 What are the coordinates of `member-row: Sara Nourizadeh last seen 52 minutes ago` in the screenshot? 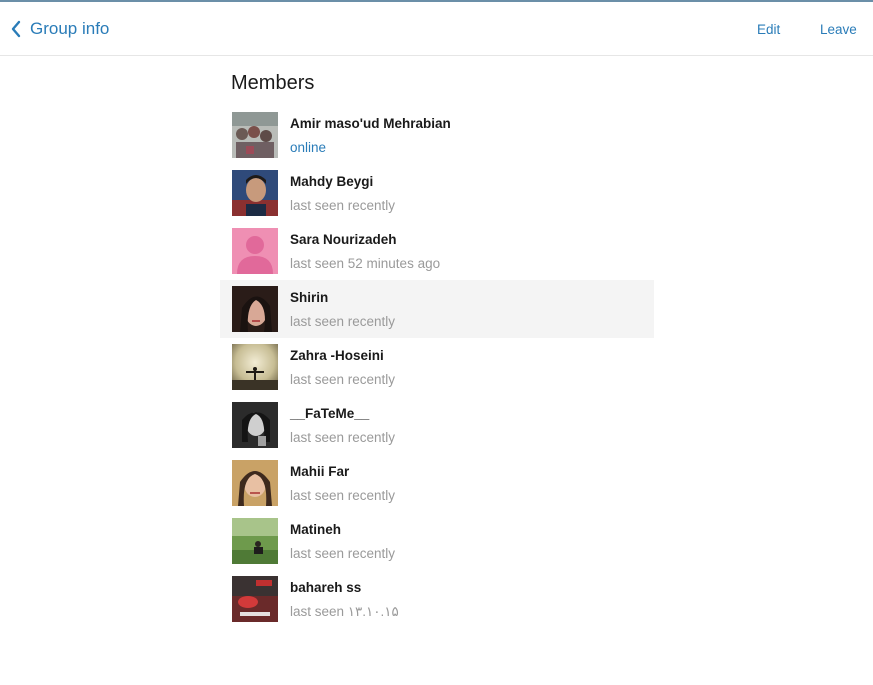 It's located at (437, 251).